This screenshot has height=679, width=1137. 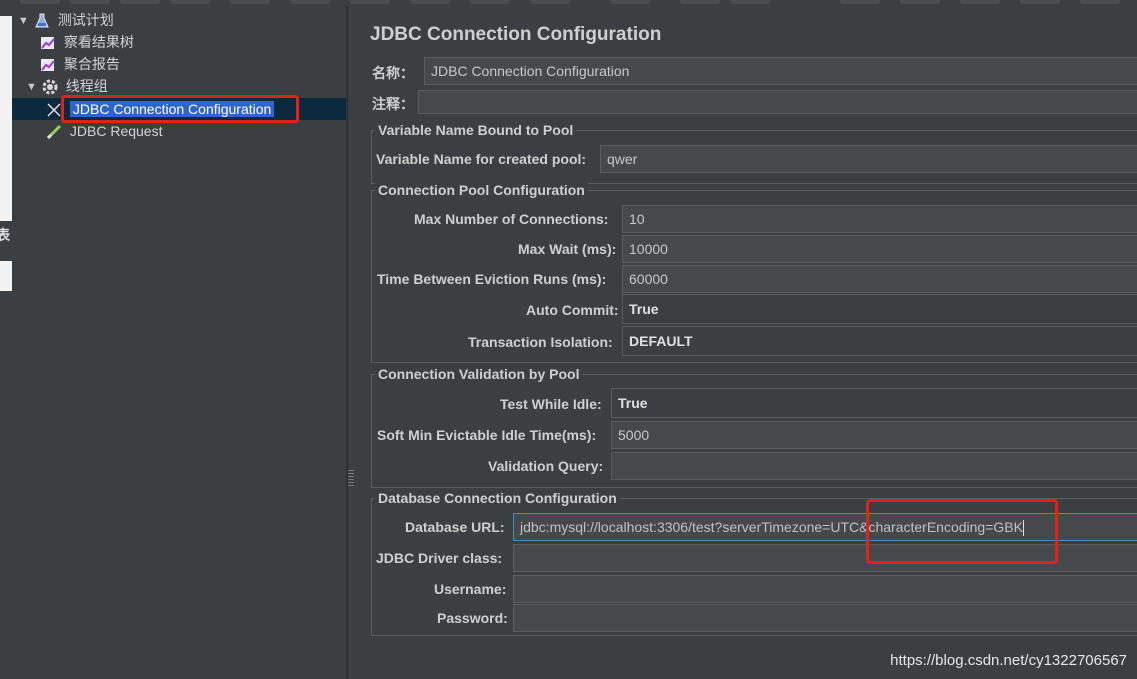 What do you see at coordinates (487, 435) in the screenshot?
I see `soft-min-idle-label: Soft Min Evictable Idle Time(ms):` at bounding box center [487, 435].